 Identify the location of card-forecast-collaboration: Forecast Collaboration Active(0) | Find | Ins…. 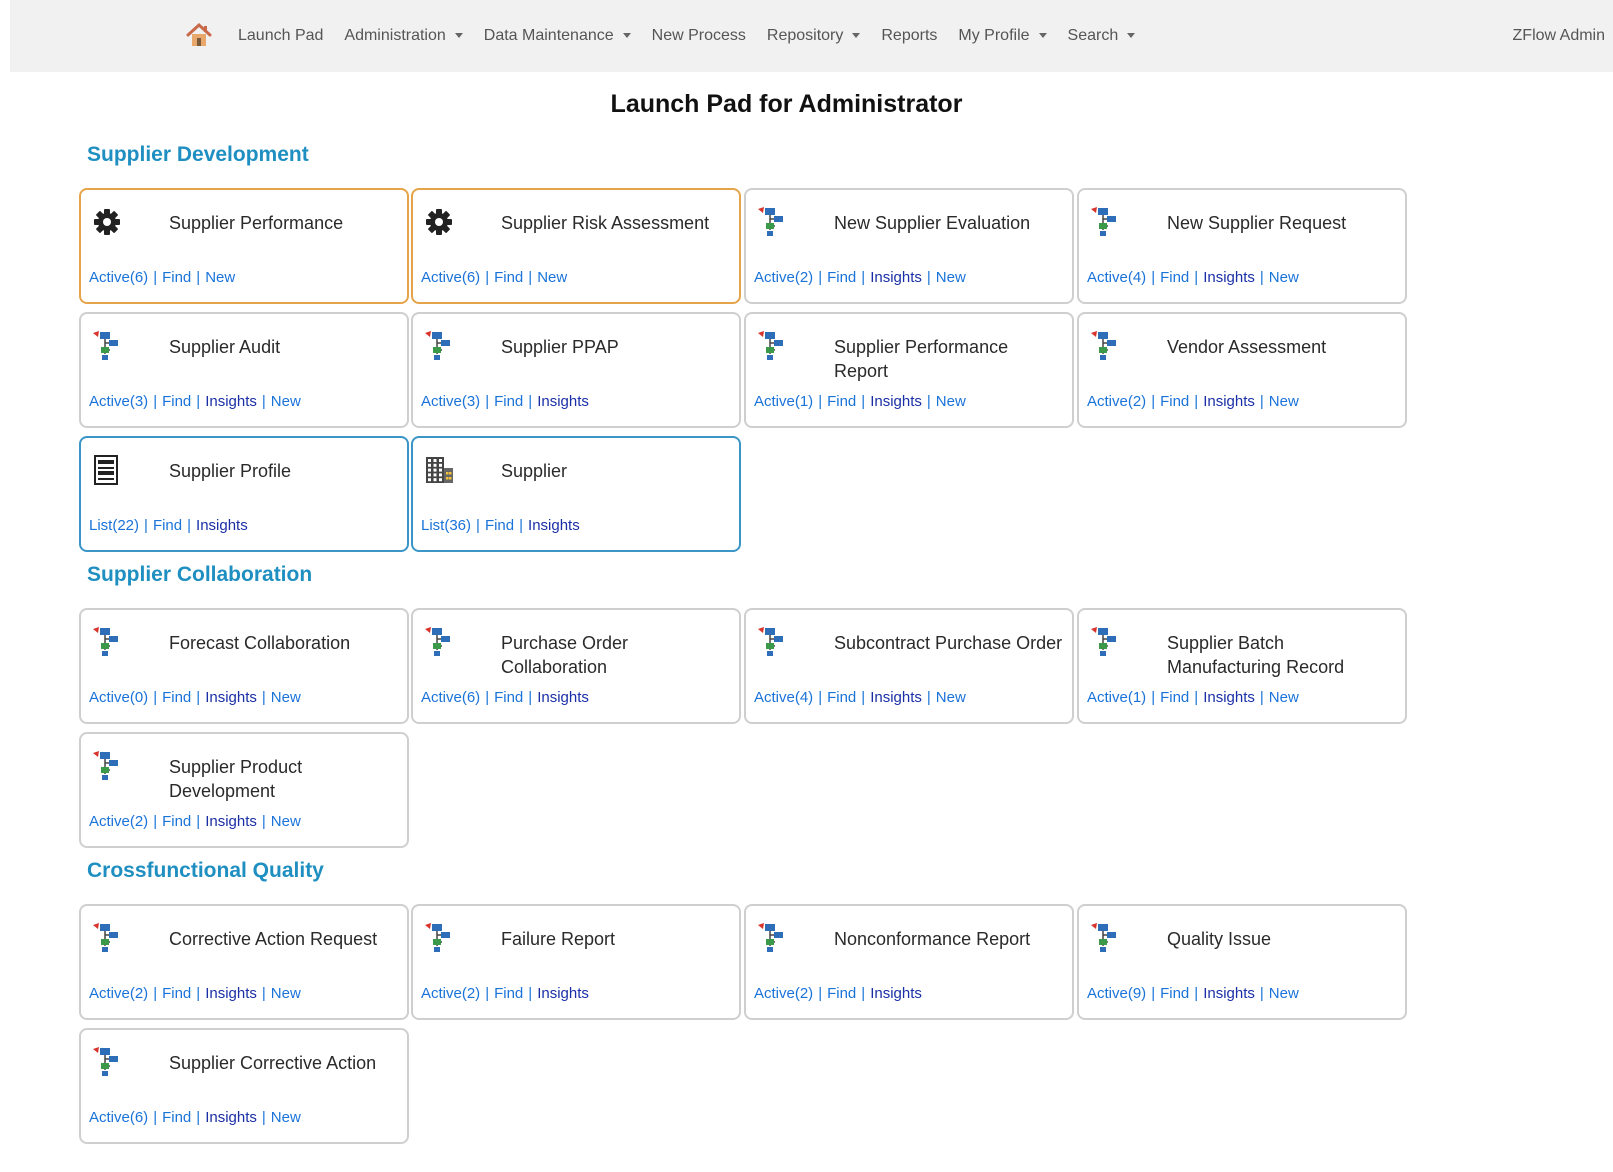
(244, 666).